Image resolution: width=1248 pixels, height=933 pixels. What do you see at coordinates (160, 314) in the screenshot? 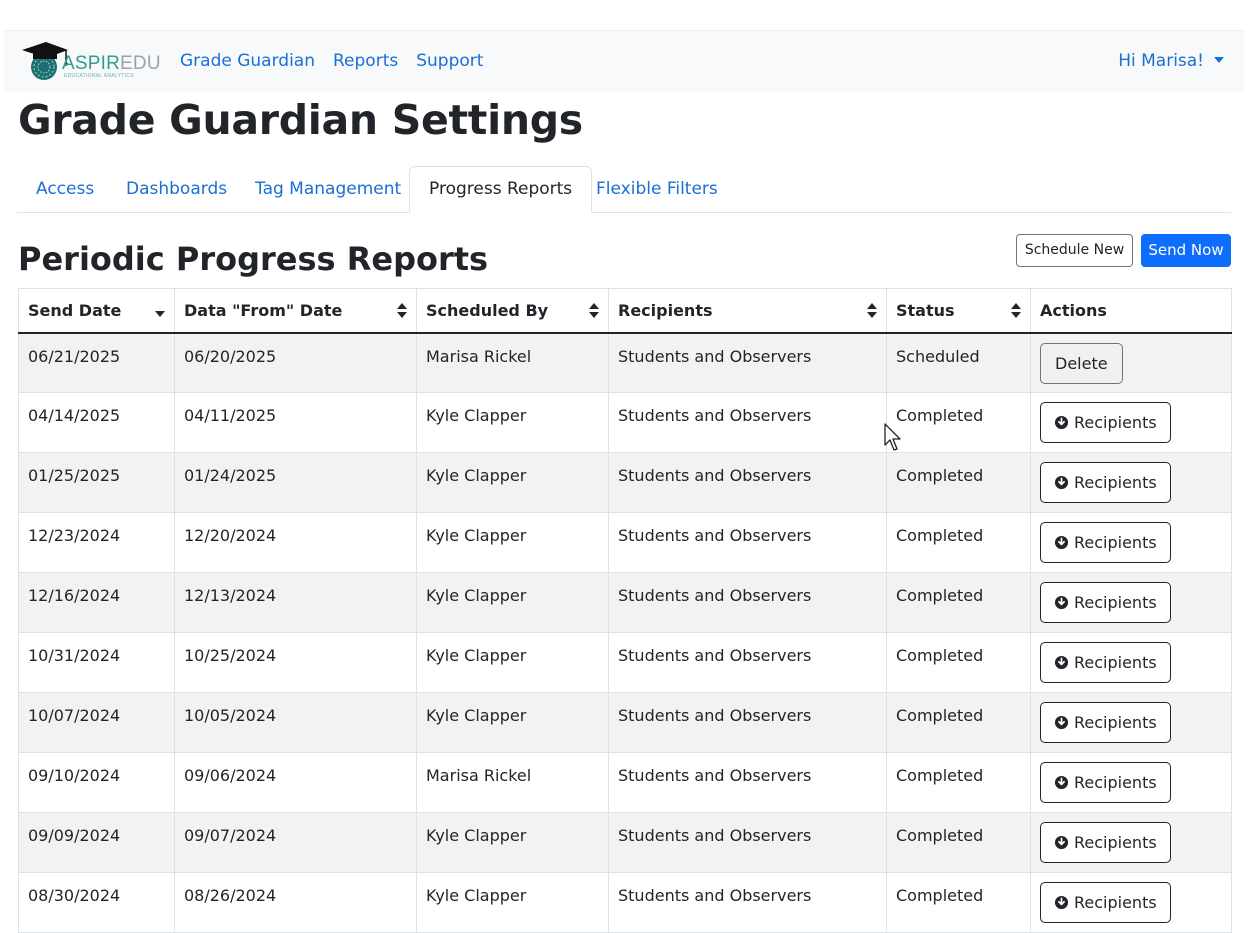
I see `sort-descending-icon` at bounding box center [160, 314].